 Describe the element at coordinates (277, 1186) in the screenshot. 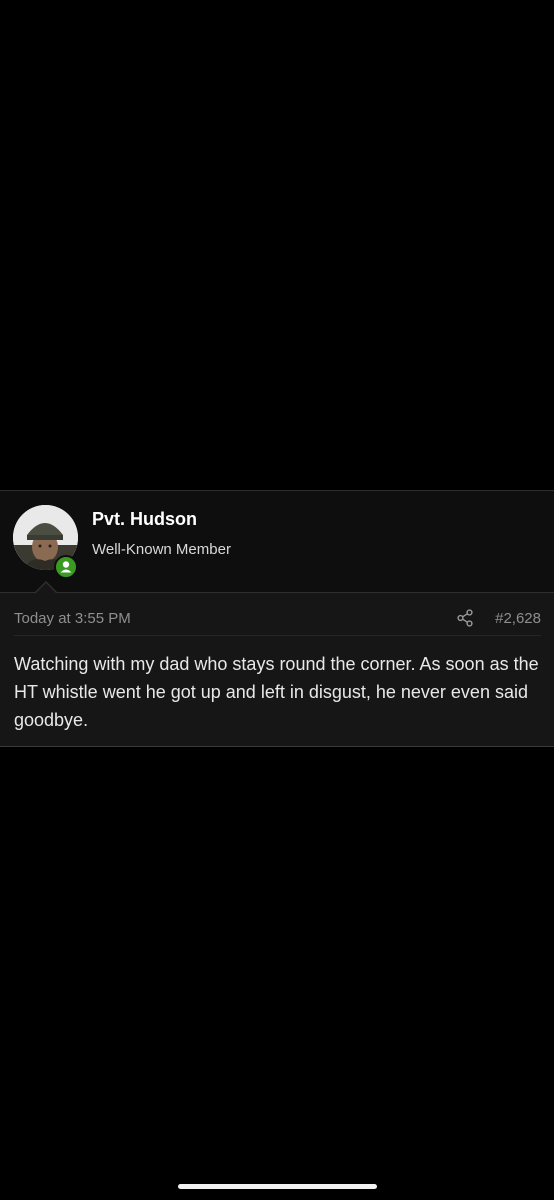

I see `home-indicator` at that location.